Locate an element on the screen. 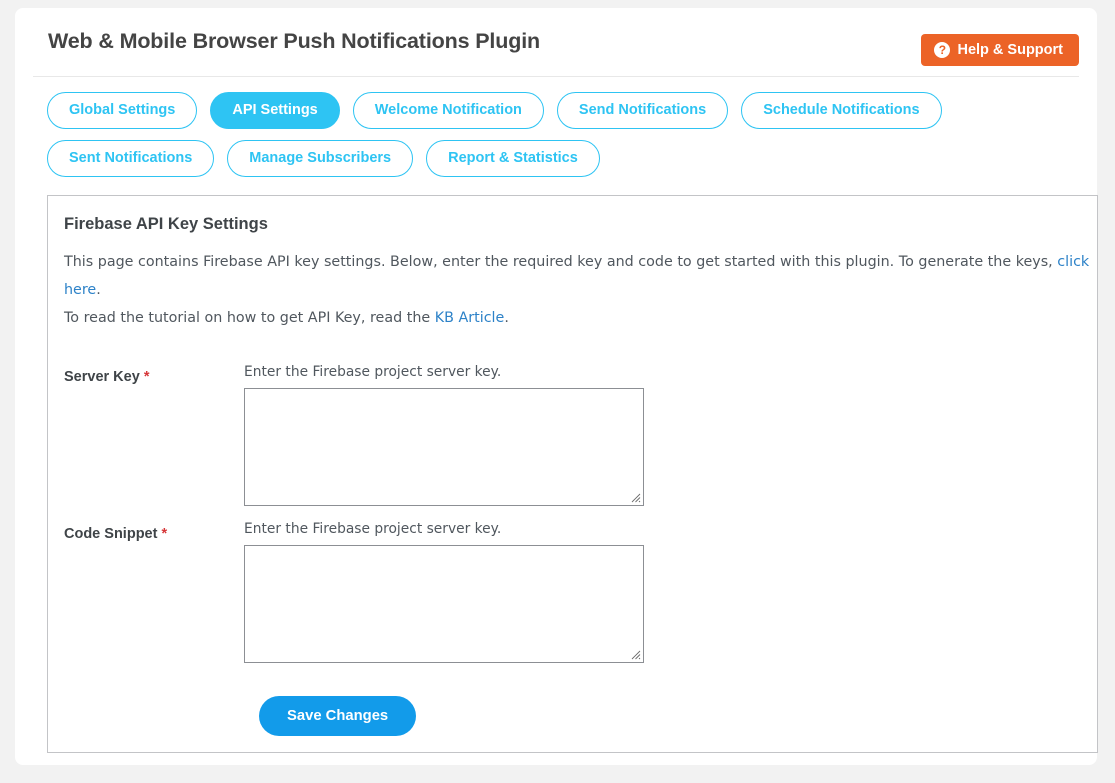 The height and width of the screenshot is (783, 1115). code-snippet-input-wrap is located at coordinates (444, 604).